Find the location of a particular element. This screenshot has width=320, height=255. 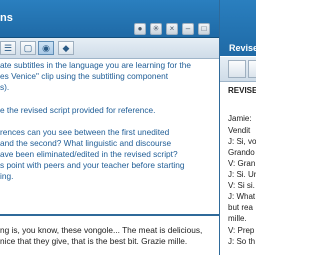

revised-line: V: Prep is located at coordinates (241, 230).